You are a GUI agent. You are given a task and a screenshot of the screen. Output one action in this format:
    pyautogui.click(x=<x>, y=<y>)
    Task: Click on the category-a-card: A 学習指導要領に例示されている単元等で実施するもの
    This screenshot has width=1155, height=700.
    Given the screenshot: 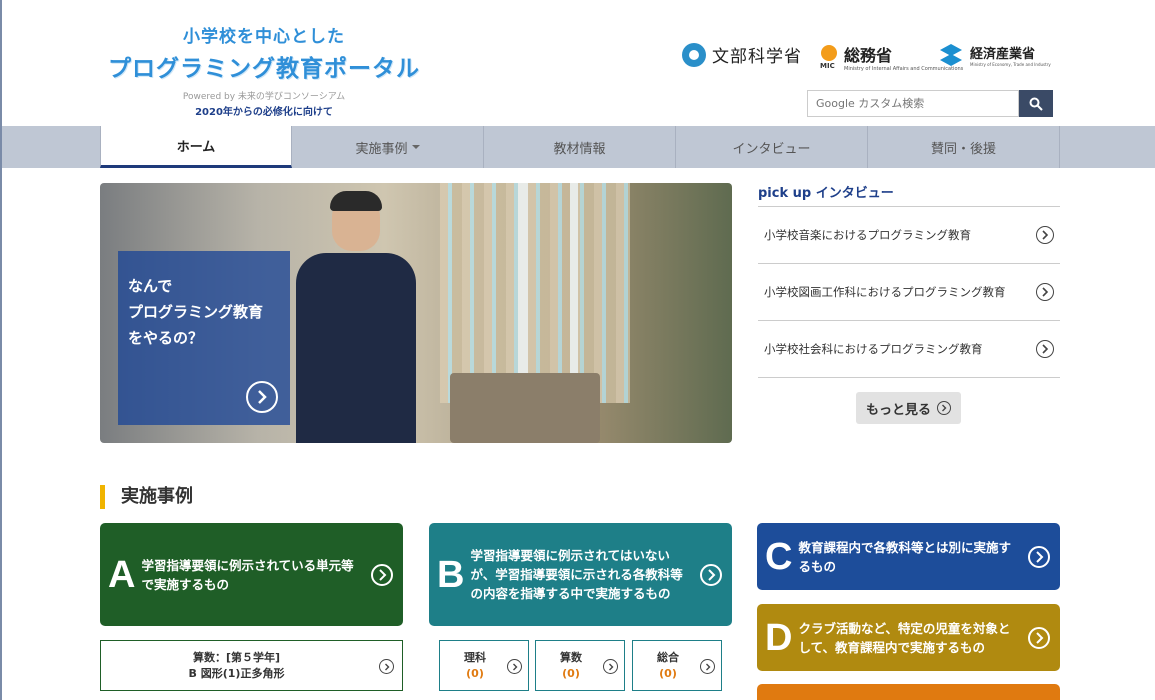 What is the action you would take?
    pyautogui.click(x=251, y=574)
    